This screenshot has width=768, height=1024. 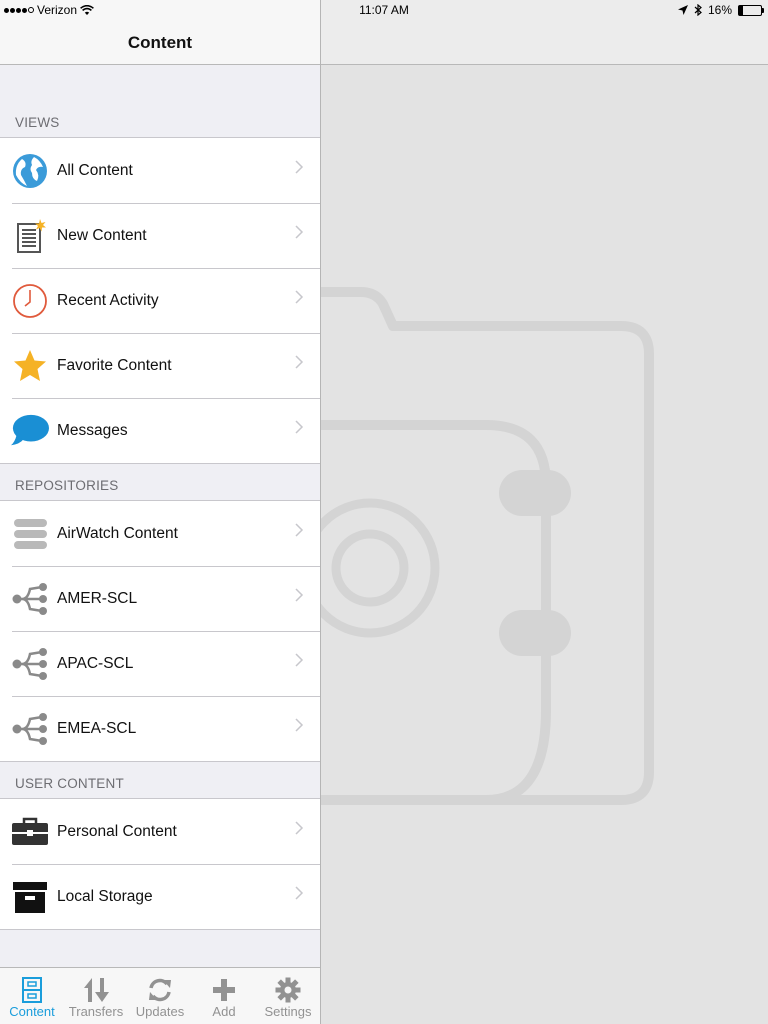 I want to click on row-all-content: All Content, so click(x=160, y=170).